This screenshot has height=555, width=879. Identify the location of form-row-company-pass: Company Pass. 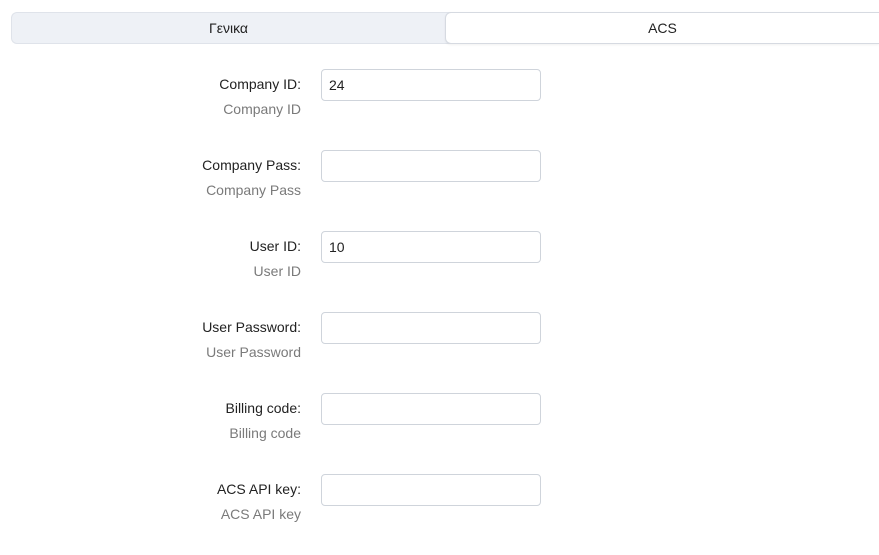
(439, 190).